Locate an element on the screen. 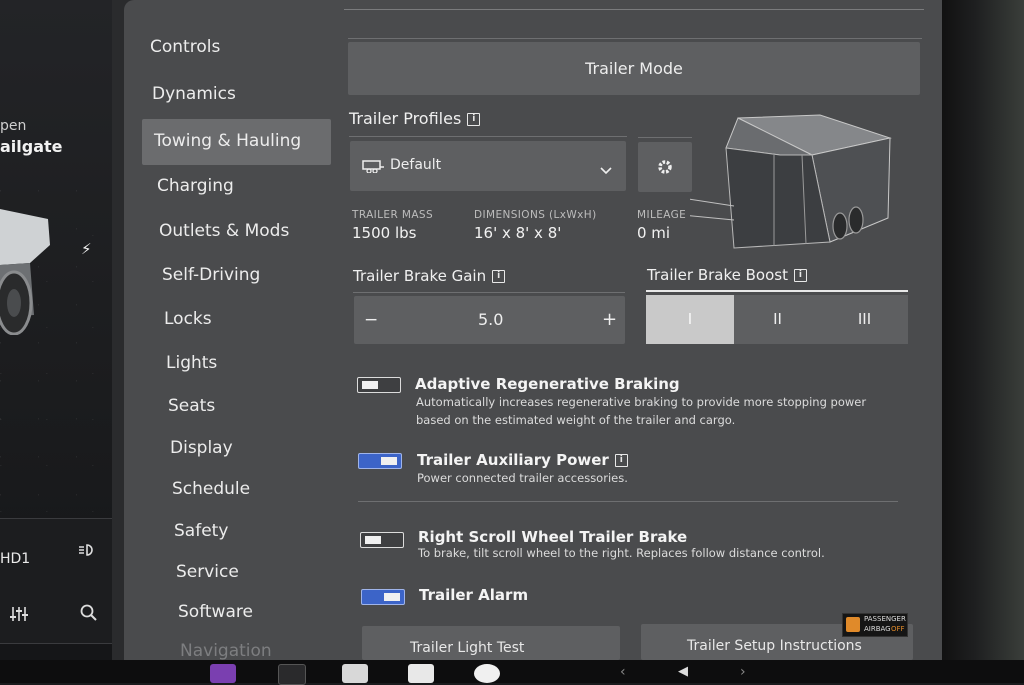  menu-item-label: Locks is located at coordinates (188, 319).